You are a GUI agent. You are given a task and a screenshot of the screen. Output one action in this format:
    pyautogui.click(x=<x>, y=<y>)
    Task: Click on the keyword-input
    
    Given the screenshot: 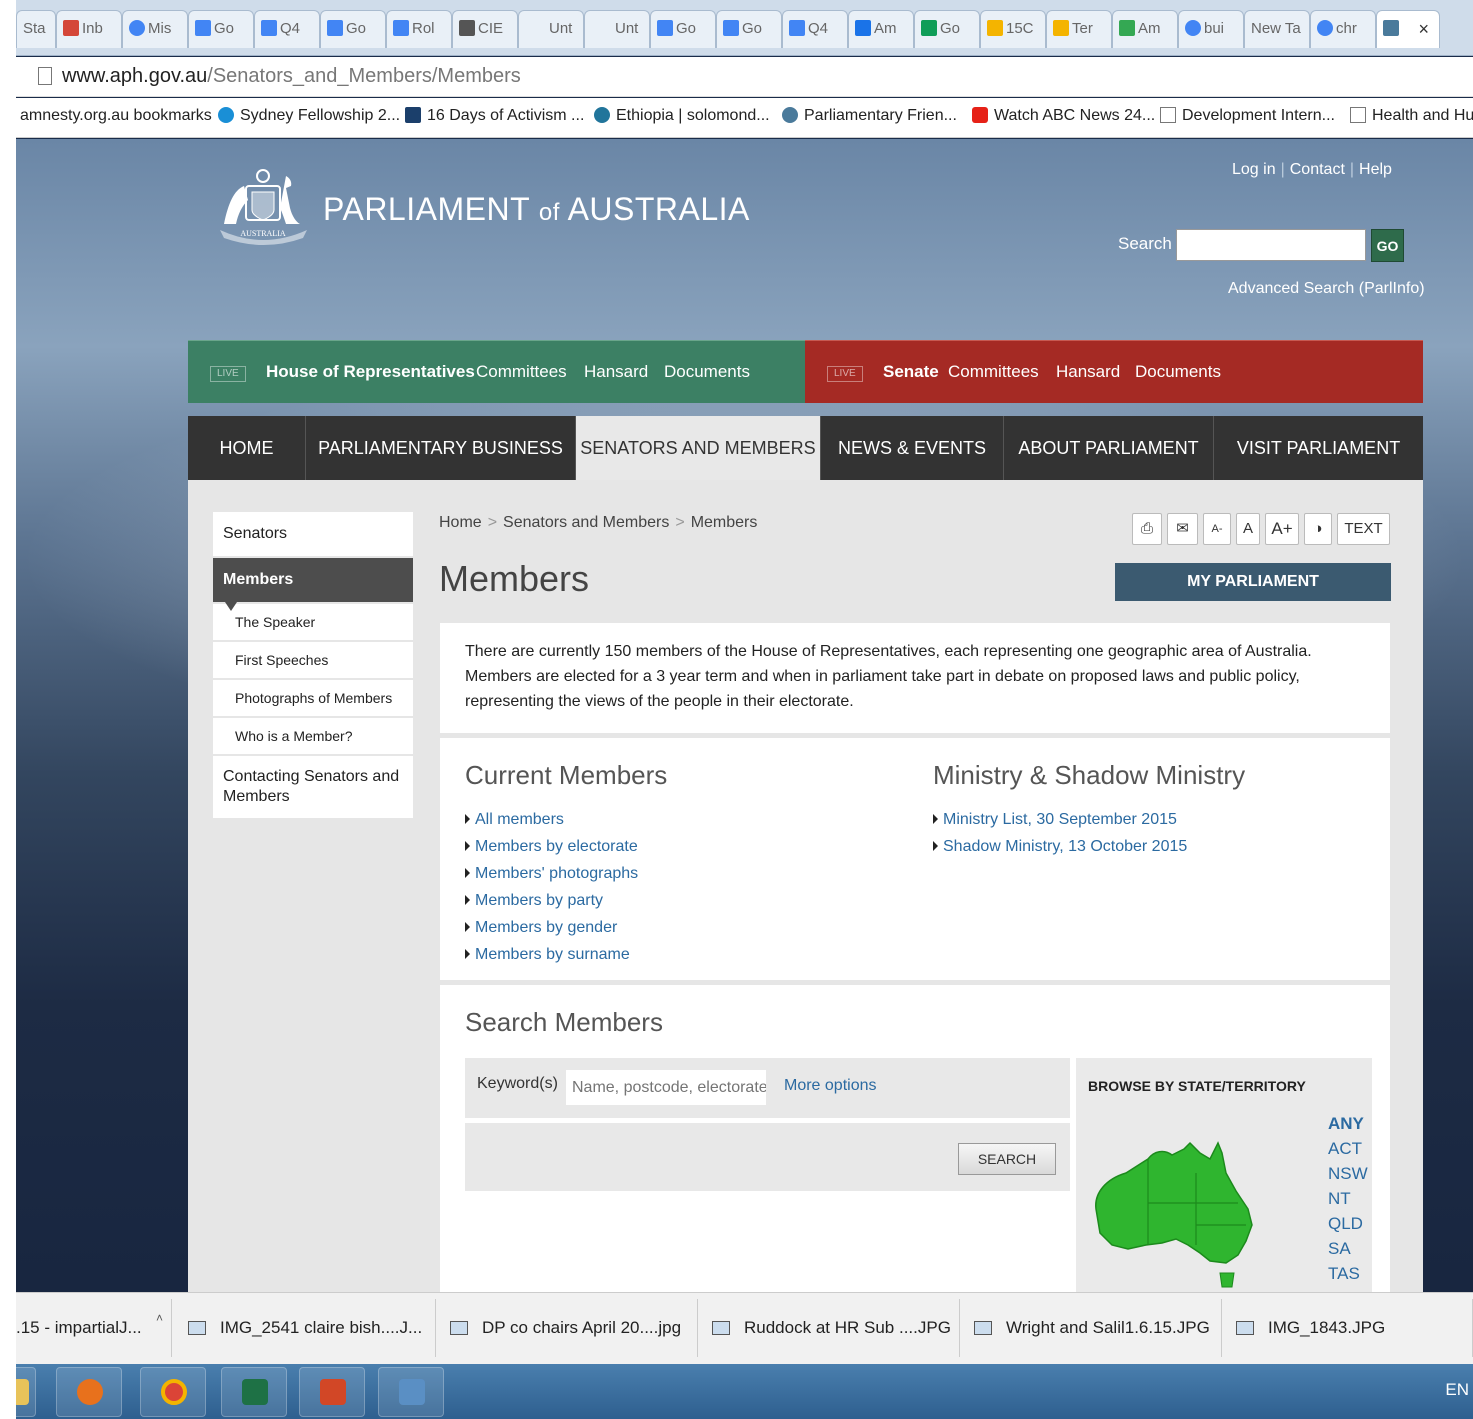 What is the action you would take?
    pyautogui.click(x=666, y=1087)
    